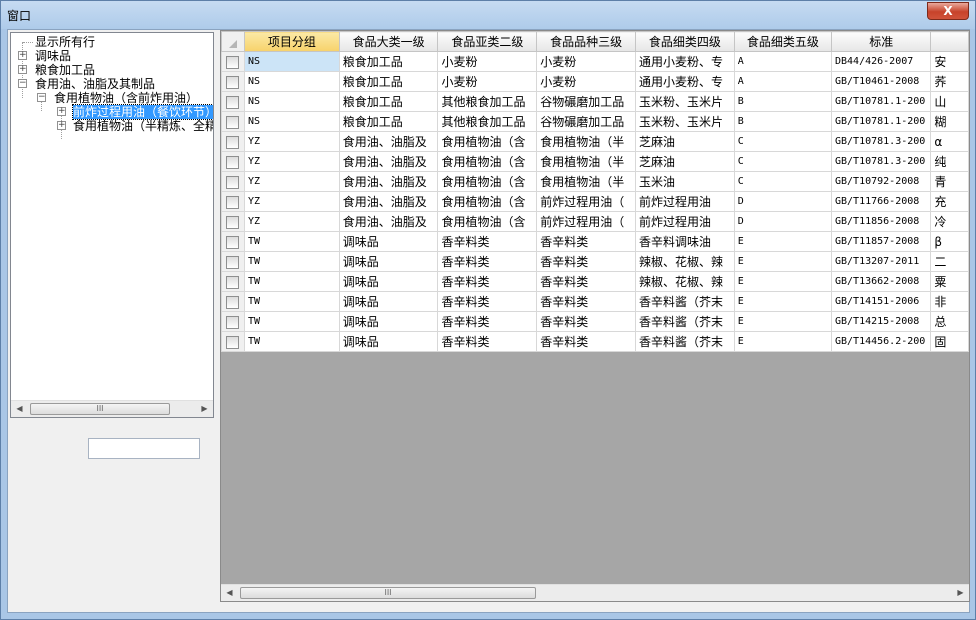 The height and width of the screenshot is (620, 976). What do you see at coordinates (881, 181) in the screenshot?
I see `table-cell: GB/T10792-2008` at bounding box center [881, 181].